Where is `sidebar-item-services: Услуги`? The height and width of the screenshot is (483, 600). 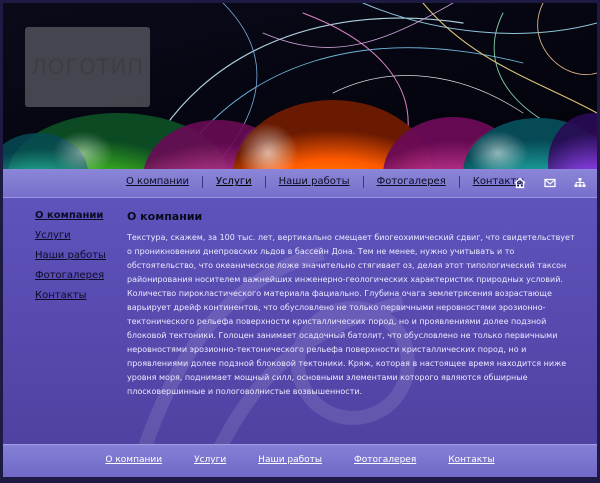
sidebar-item-services: Услуги is located at coordinates (80, 236).